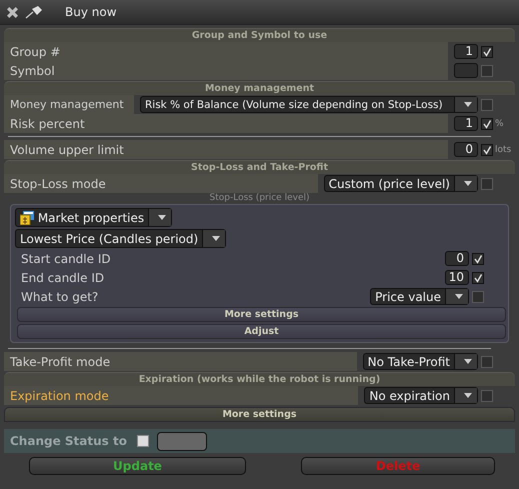 Image resolution: width=519 pixels, height=489 pixels. What do you see at coordinates (420, 361) in the screenshot?
I see `dropdown: No Take-Profit` at bounding box center [420, 361].